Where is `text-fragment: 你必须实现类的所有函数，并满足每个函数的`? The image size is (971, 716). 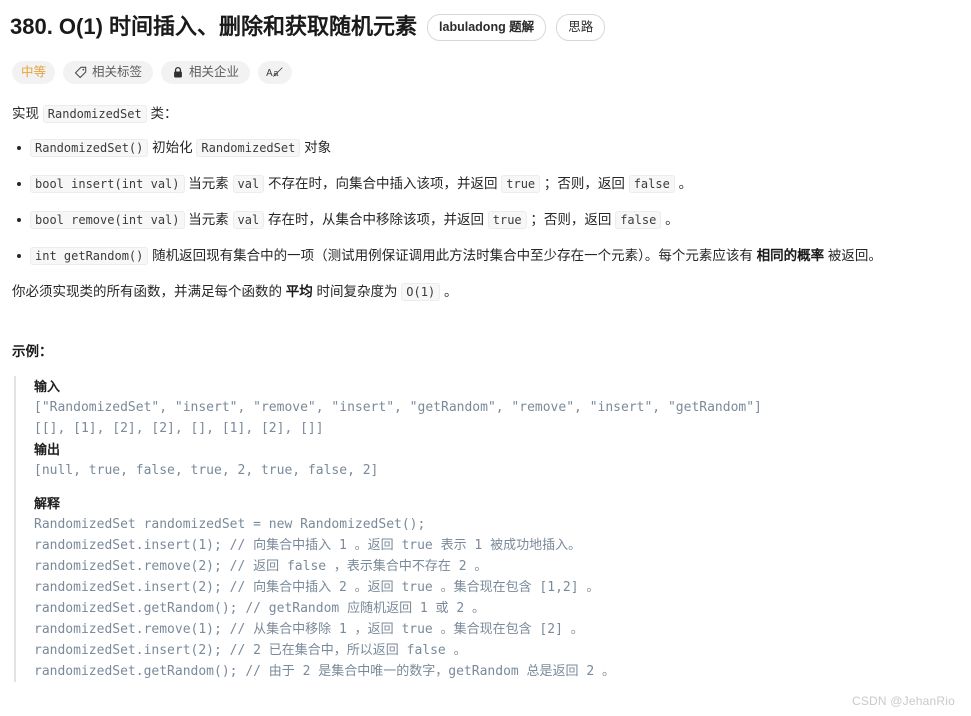
text-fragment: 你必须实现类的所有函数，并满足每个函数的 is located at coordinates (147, 291).